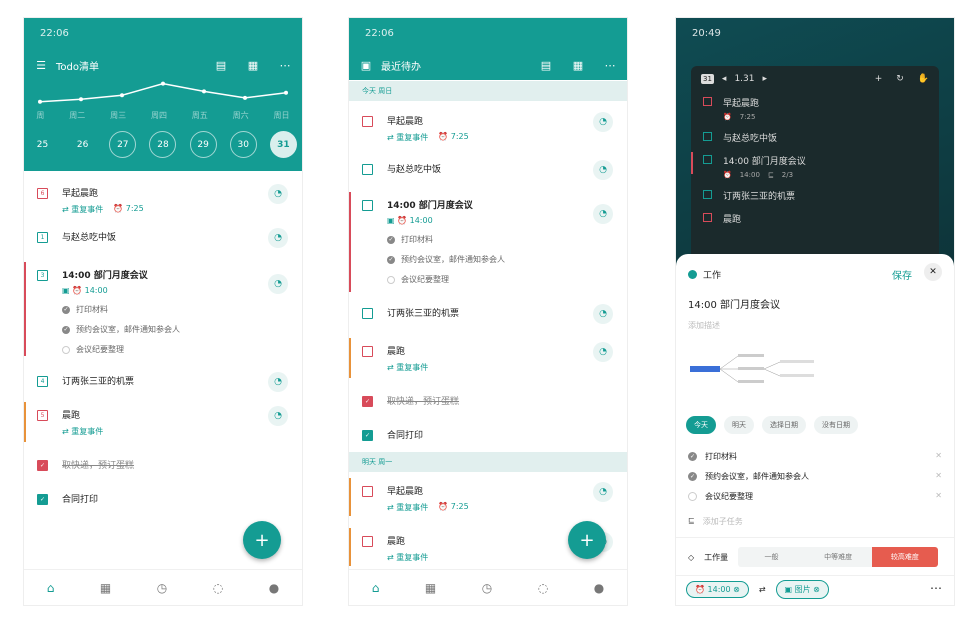 The height and width of the screenshot is (621, 973). Describe the element at coordinates (821, 456) in the screenshot. I see `subtask: ✓ 打印材料 ✕` at that location.